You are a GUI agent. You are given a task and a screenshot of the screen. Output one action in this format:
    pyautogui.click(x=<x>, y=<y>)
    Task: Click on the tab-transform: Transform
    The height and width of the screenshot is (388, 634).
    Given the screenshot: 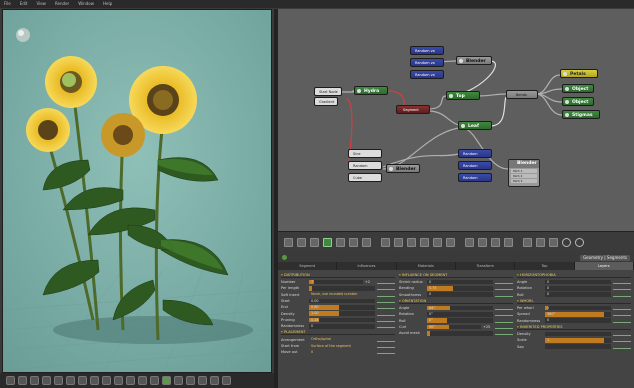 What is the action you would take?
    pyautogui.click(x=486, y=266)
    